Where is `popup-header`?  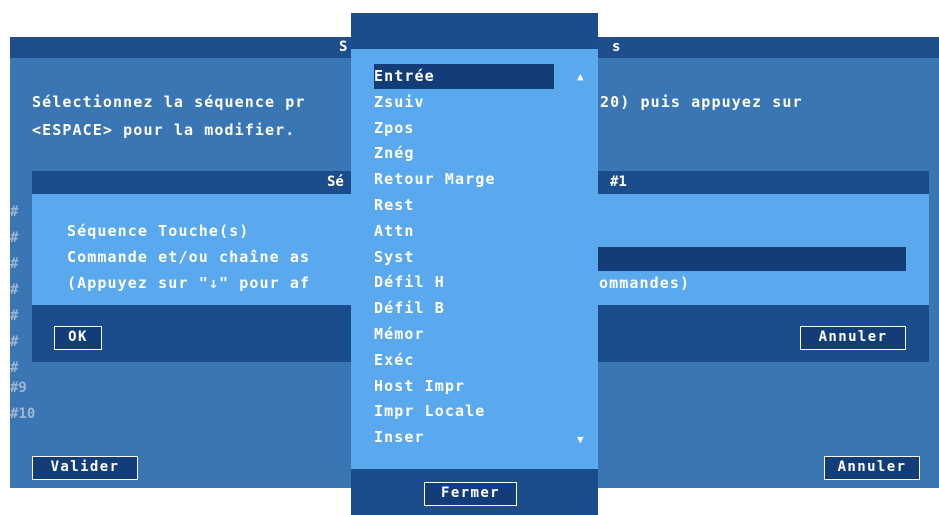 popup-header is located at coordinates (474, 31).